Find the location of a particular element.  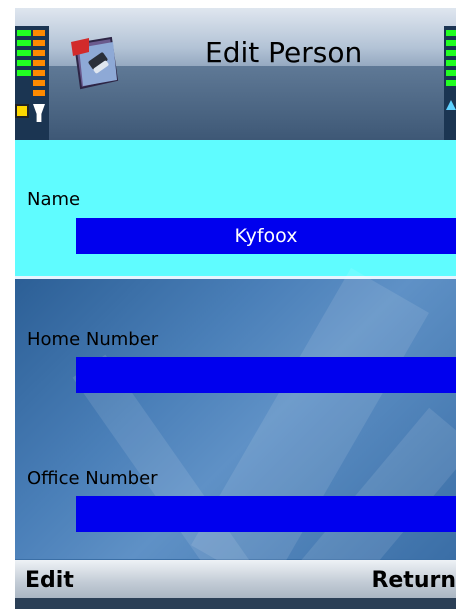

name-input: Kyfoox is located at coordinates (266, 236).